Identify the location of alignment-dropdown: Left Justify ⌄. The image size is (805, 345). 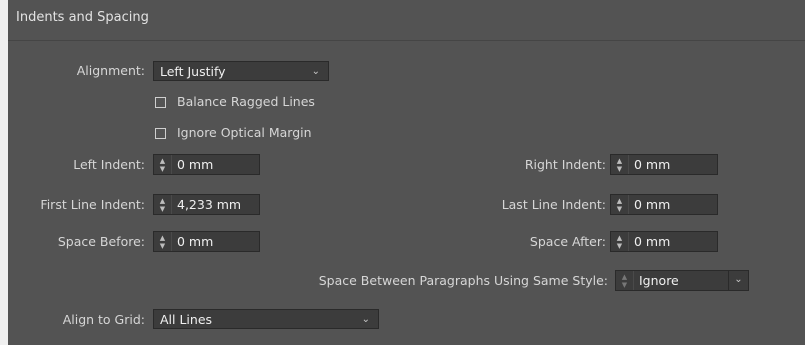
(241, 71).